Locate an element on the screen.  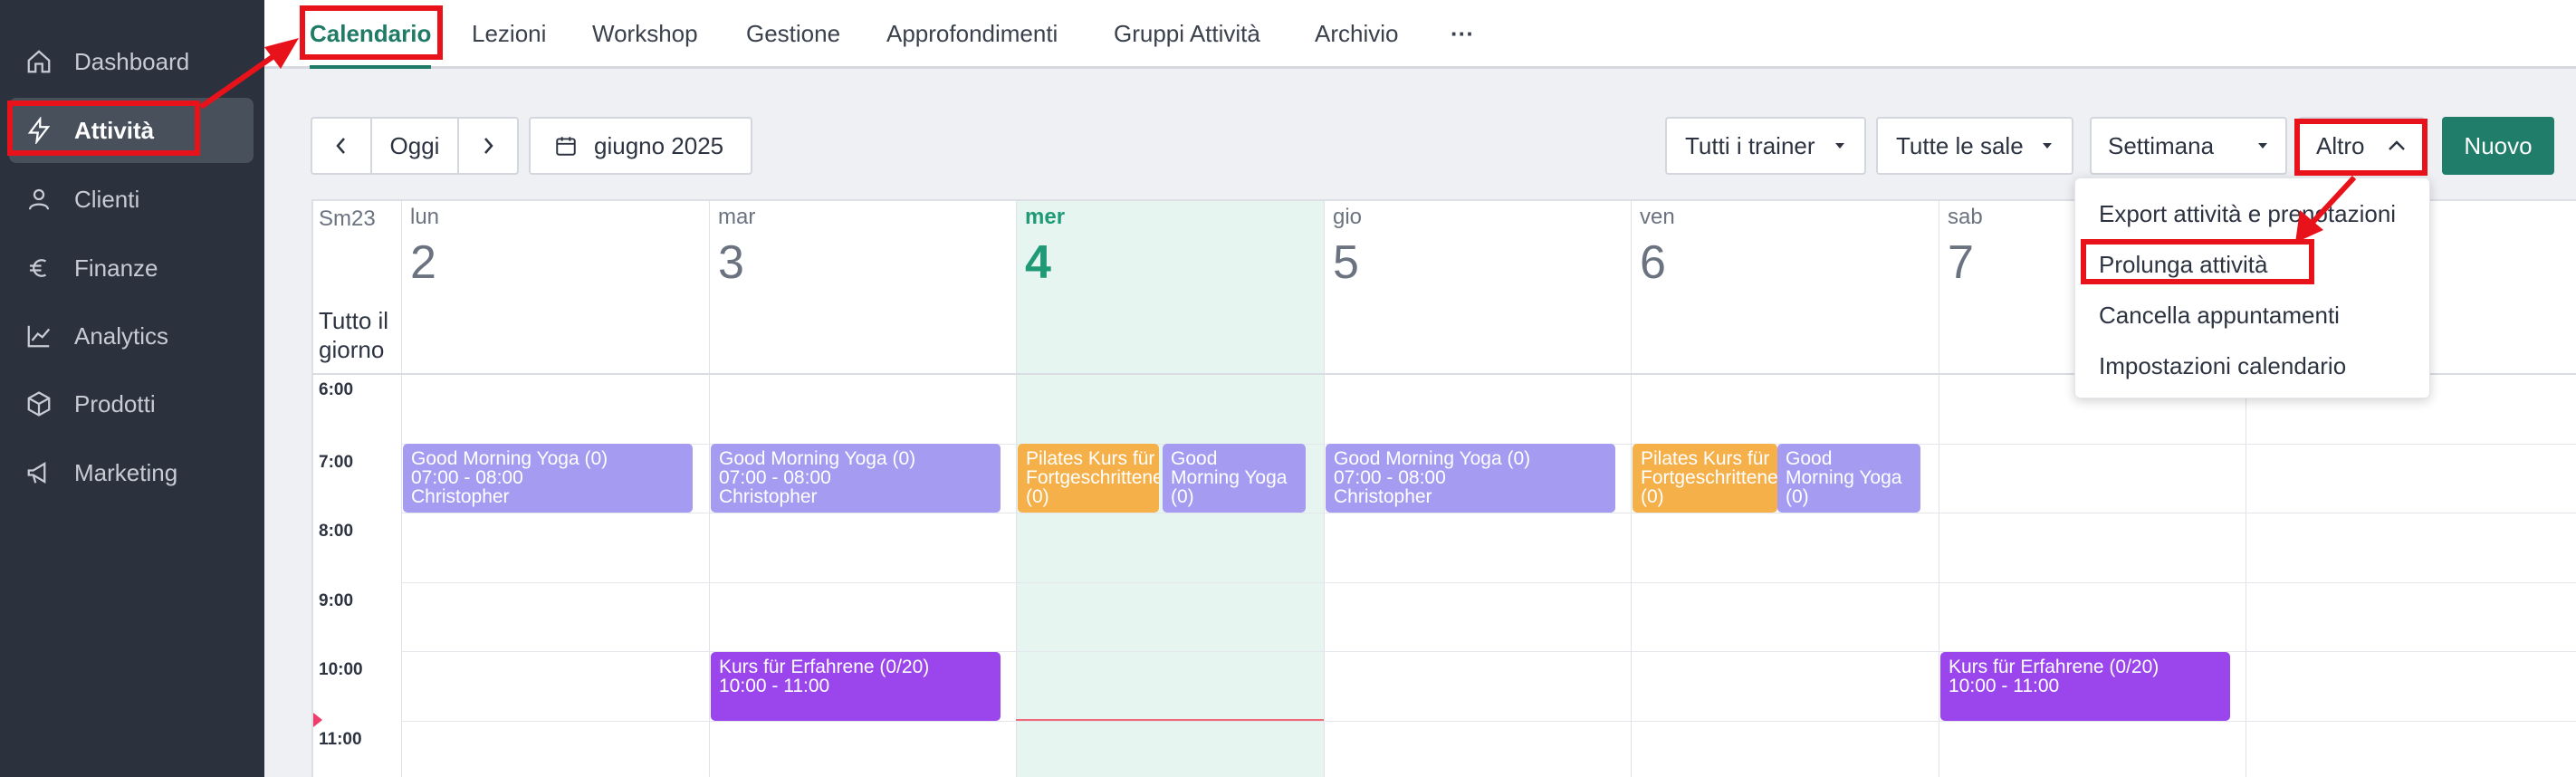
megaphone-icon is located at coordinates (36, 473).